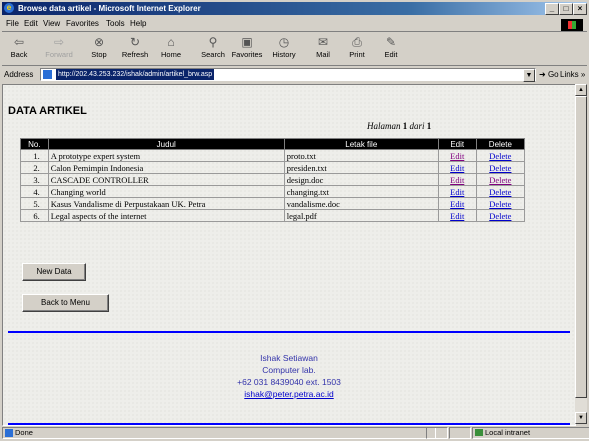 The width and height of the screenshot is (589, 441). What do you see at coordinates (59, 54) in the screenshot?
I see `forward-label: Forward` at bounding box center [59, 54].